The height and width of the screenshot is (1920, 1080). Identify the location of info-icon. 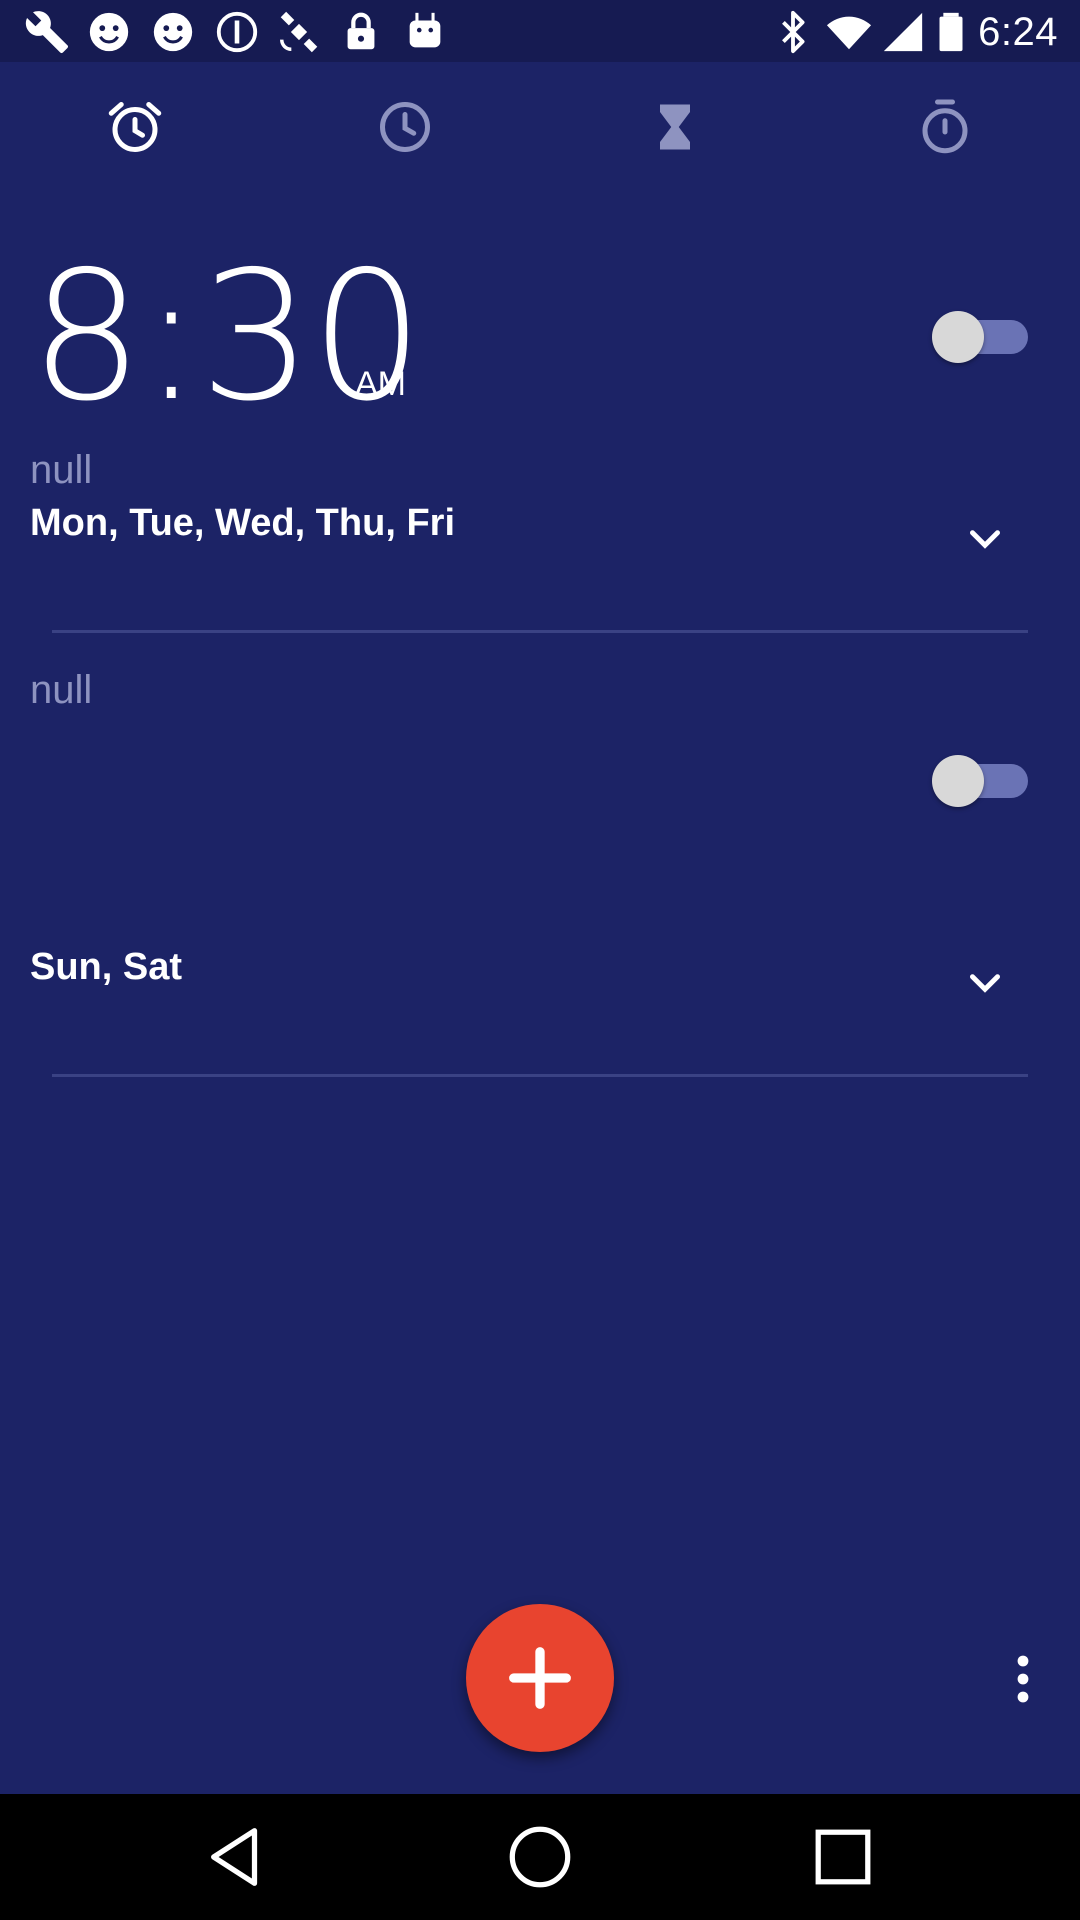
(237, 32).